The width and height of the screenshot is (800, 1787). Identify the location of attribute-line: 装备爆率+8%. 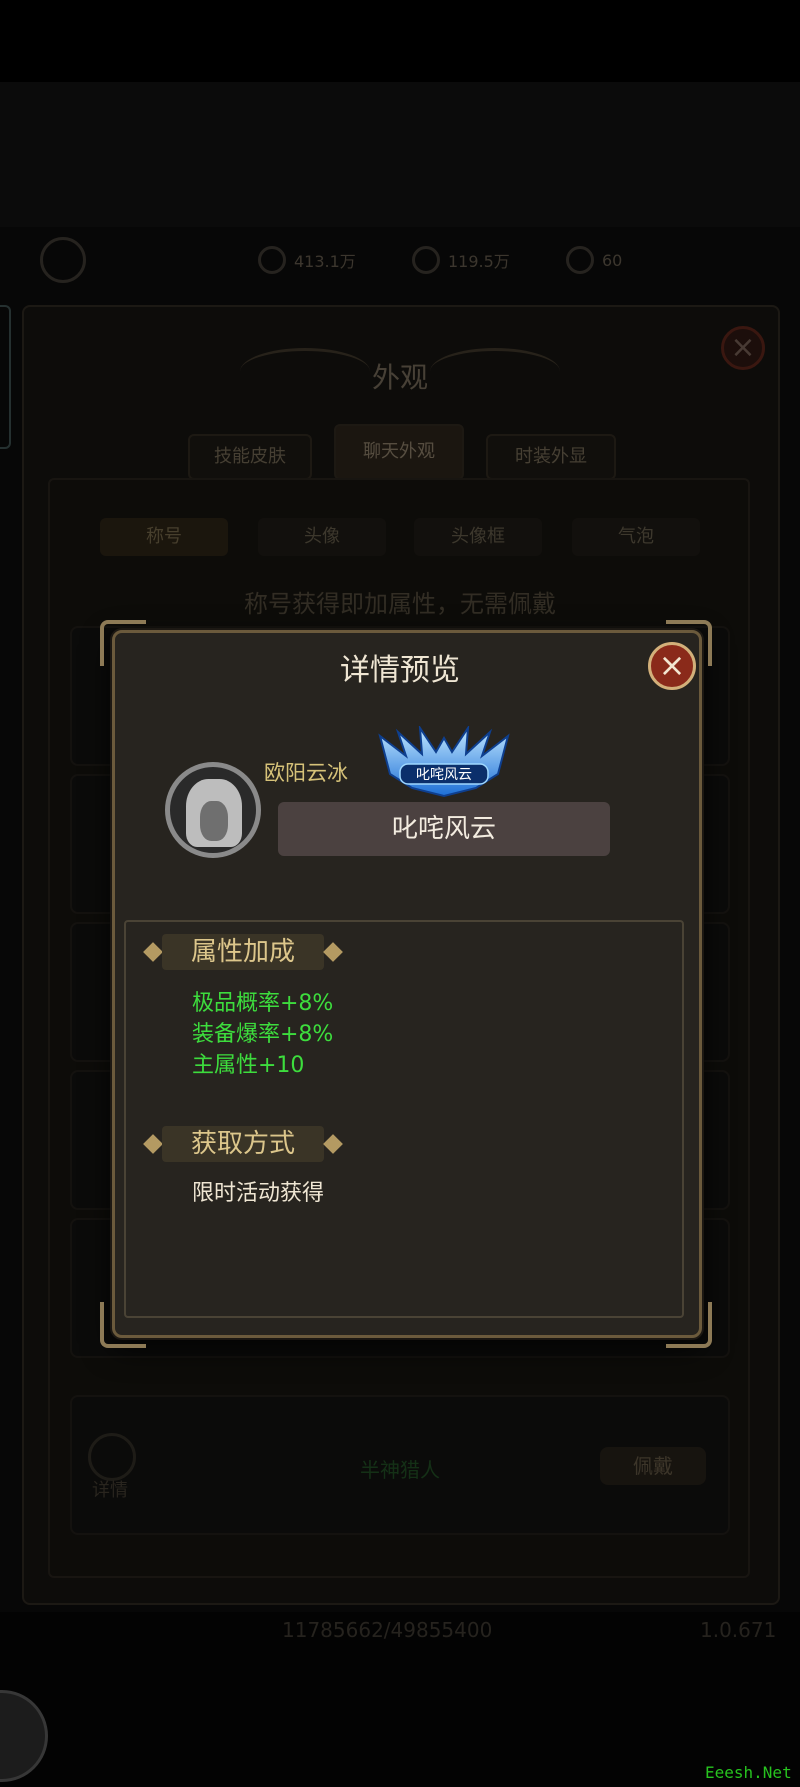
(263, 1034).